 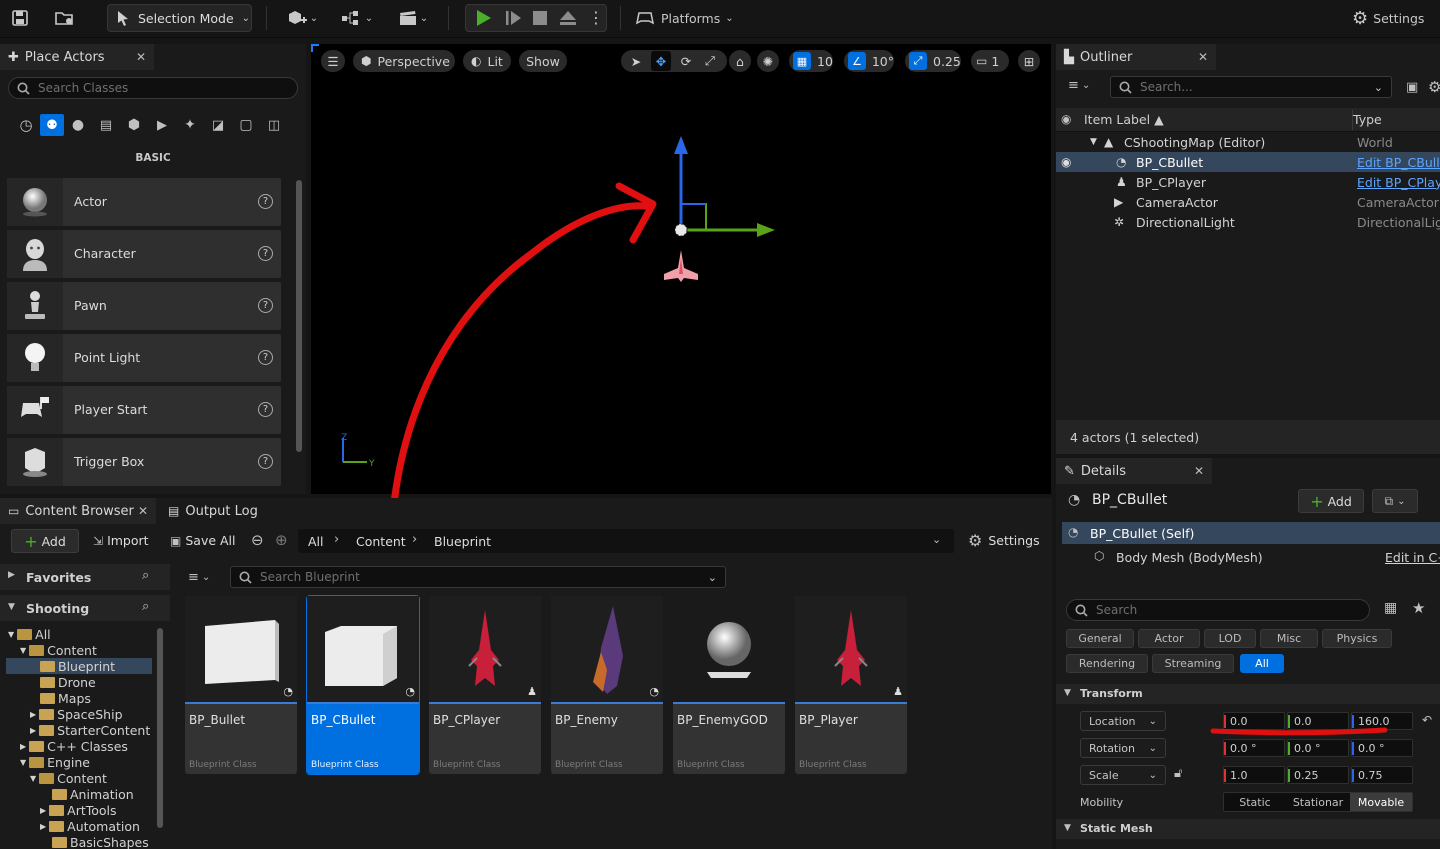 What do you see at coordinates (1004, 540) in the screenshot?
I see `cb-settings-button: ⚙ Settings` at bounding box center [1004, 540].